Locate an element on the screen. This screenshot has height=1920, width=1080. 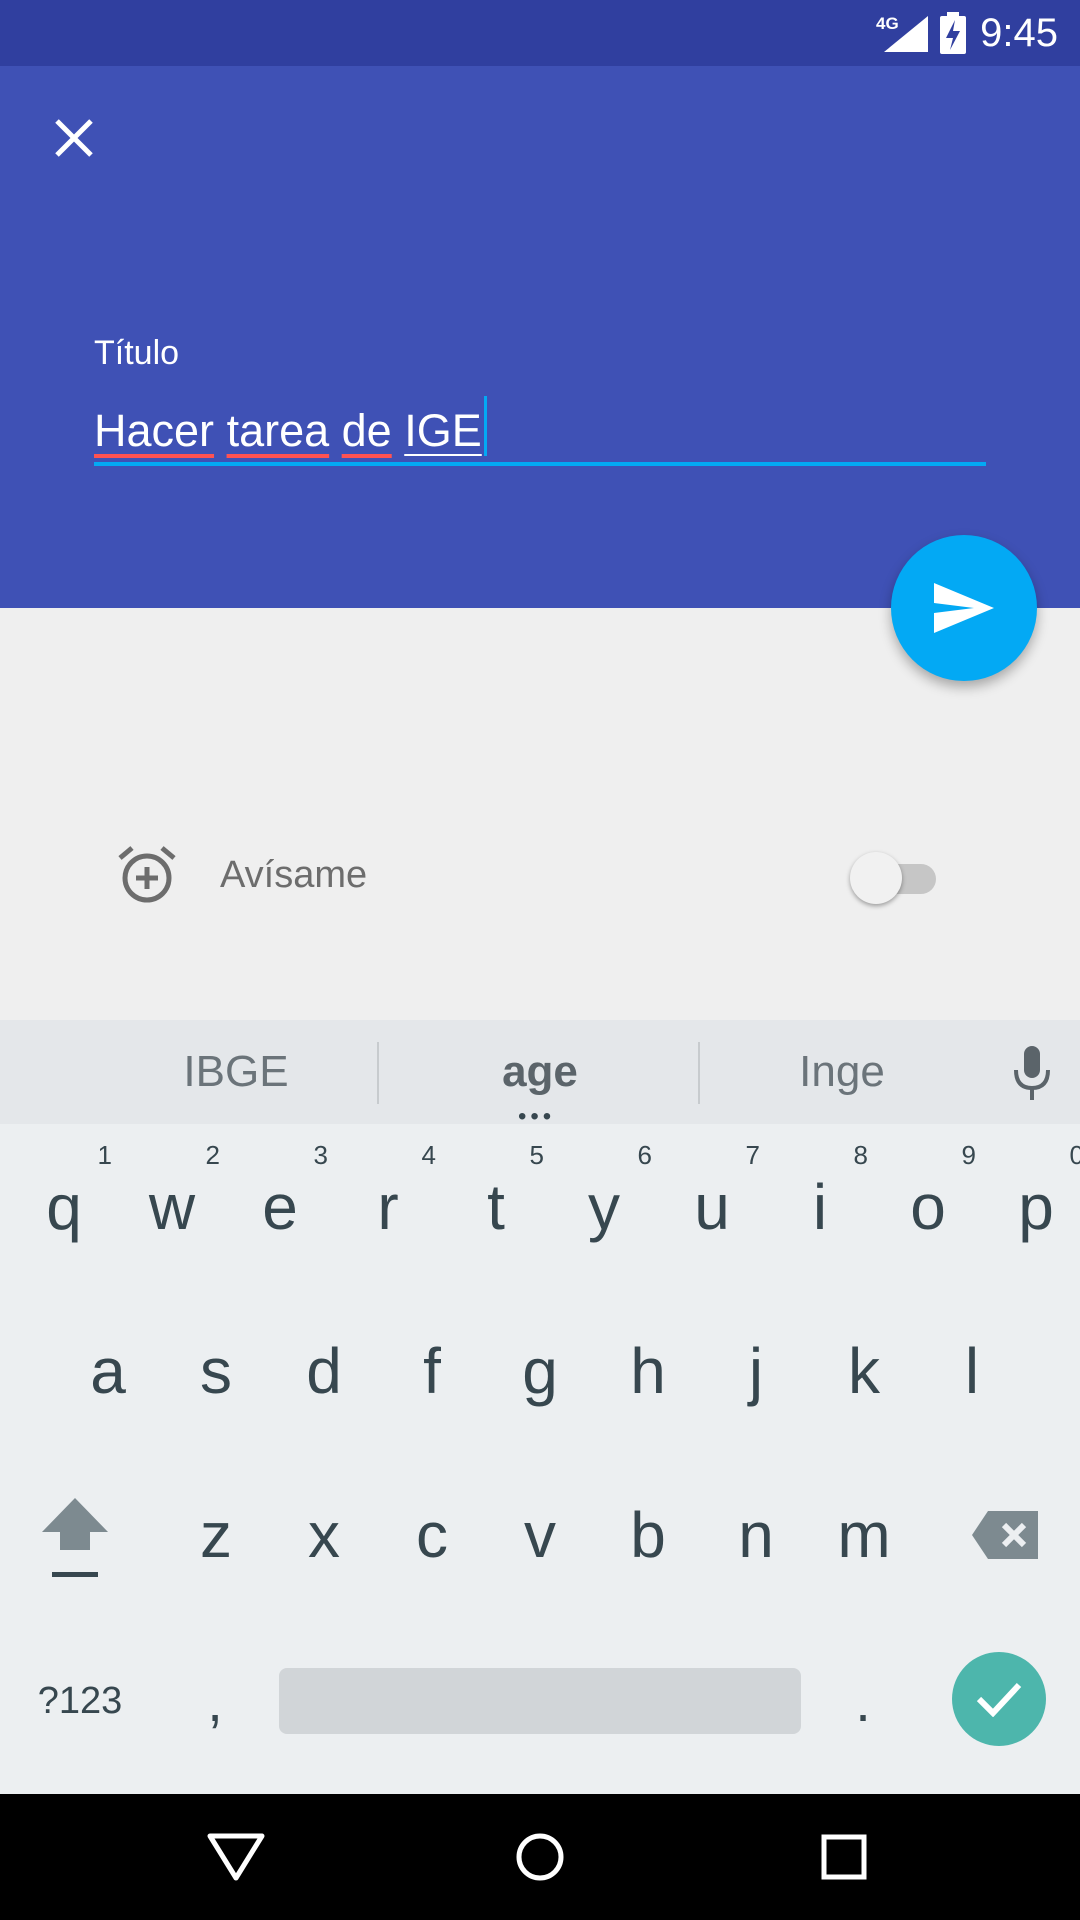
suggestion-item: IBGE is located at coordinates (236, 1072).